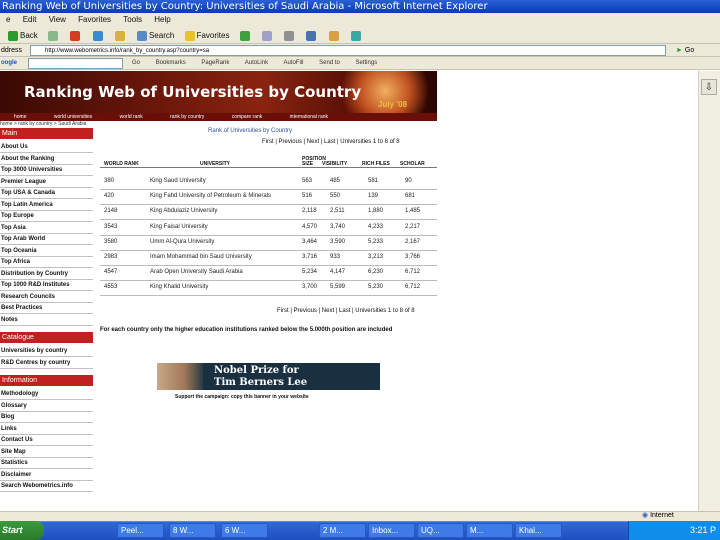  Describe the element at coordinates (247, 117) in the screenshot. I see `nav-compare-rank: compare rank` at that location.